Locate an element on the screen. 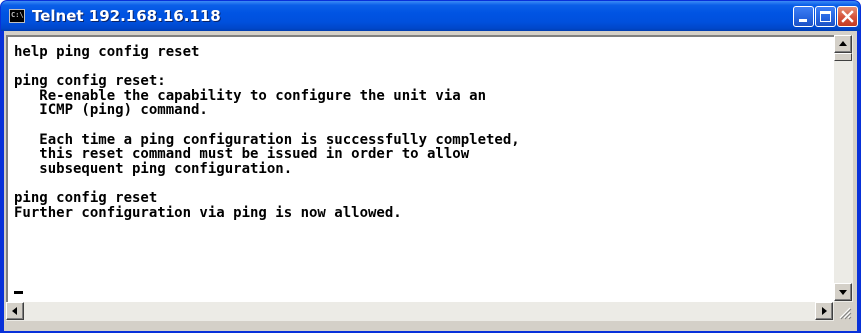 This screenshot has width=863, height=335. maximize-icon is located at coordinates (825, 16).